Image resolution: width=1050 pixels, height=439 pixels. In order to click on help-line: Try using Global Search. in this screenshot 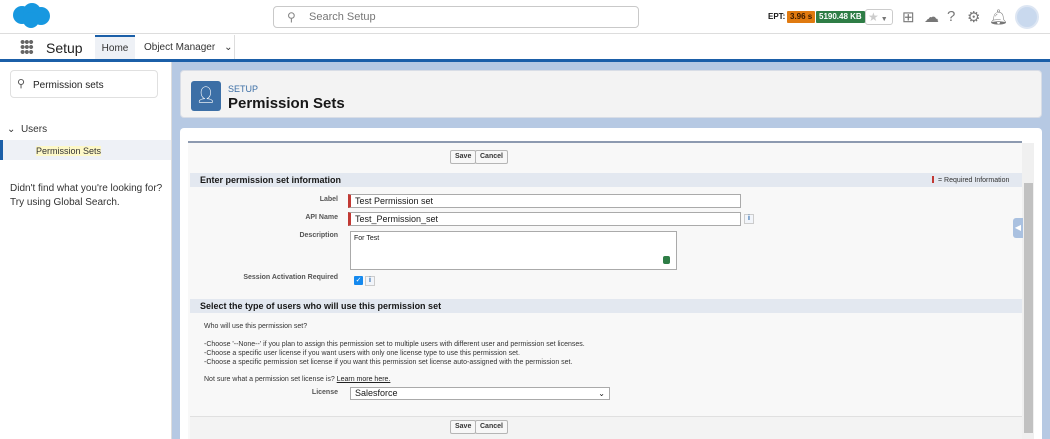, I will do `click(65, 202)`.